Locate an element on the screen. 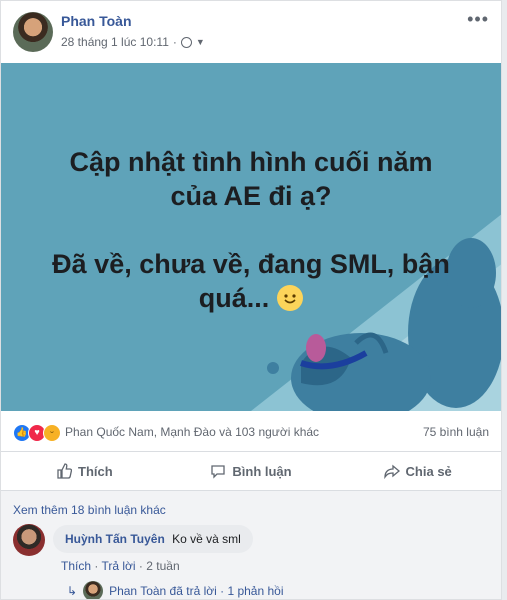 This screenshot has height=600, width=507. share-button: Chia sẻ is located at coordinates (417, 471).